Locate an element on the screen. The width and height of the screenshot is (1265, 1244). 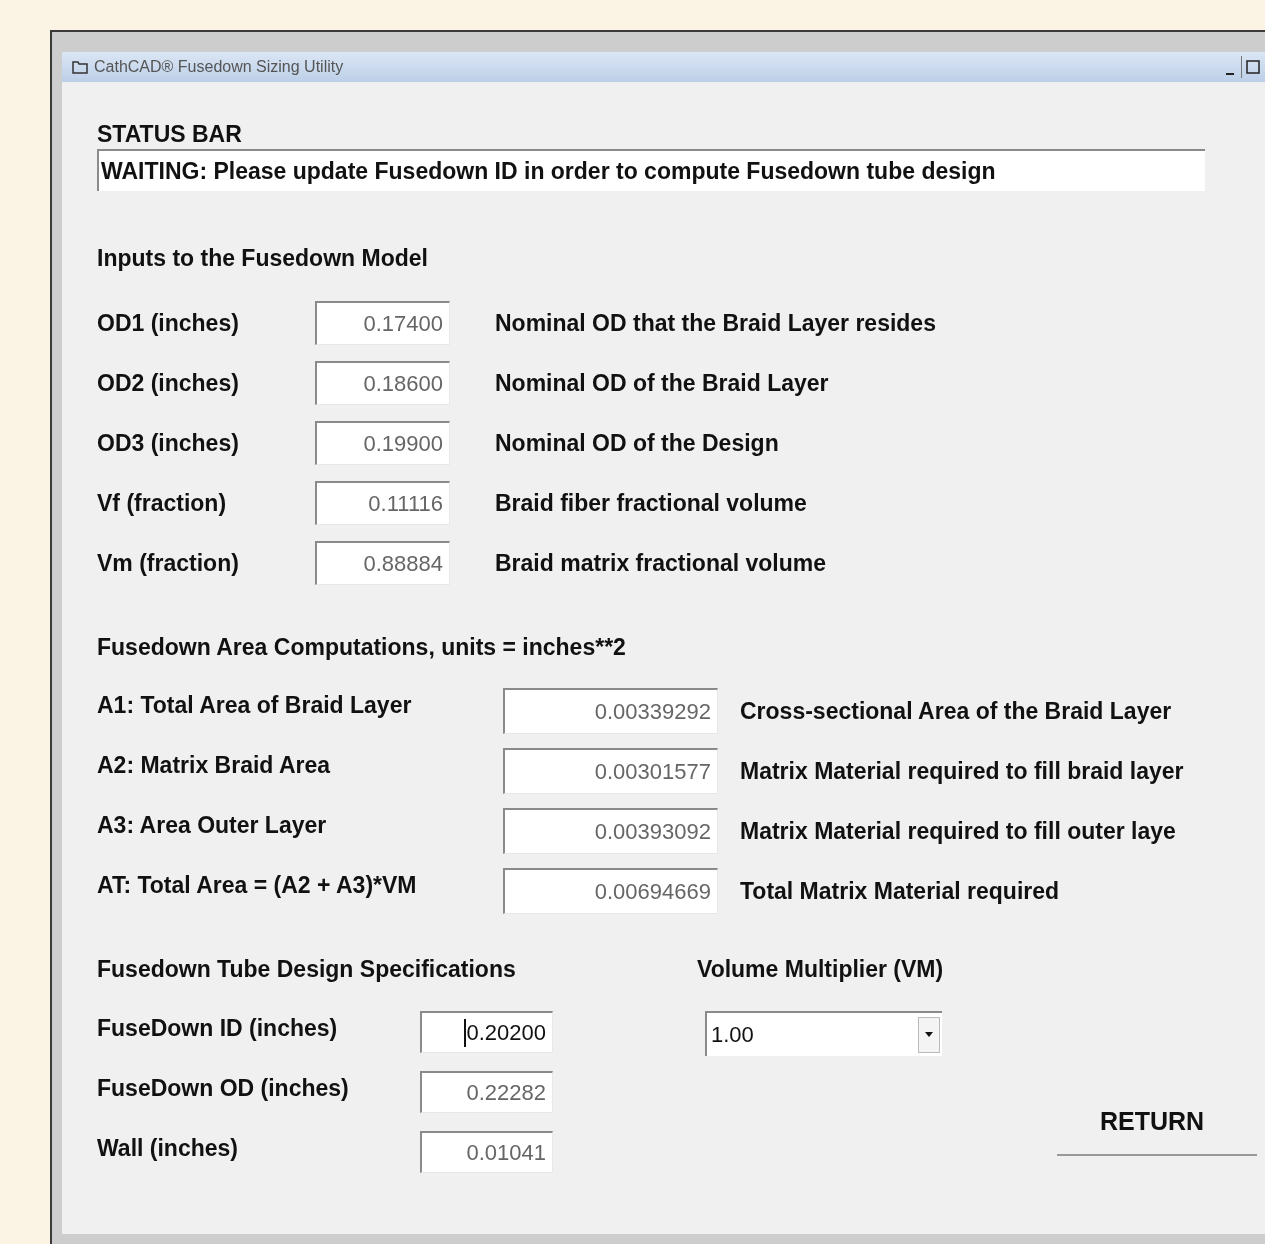
field-description: Total Matrix Material required is located at coordinates (900, 891).